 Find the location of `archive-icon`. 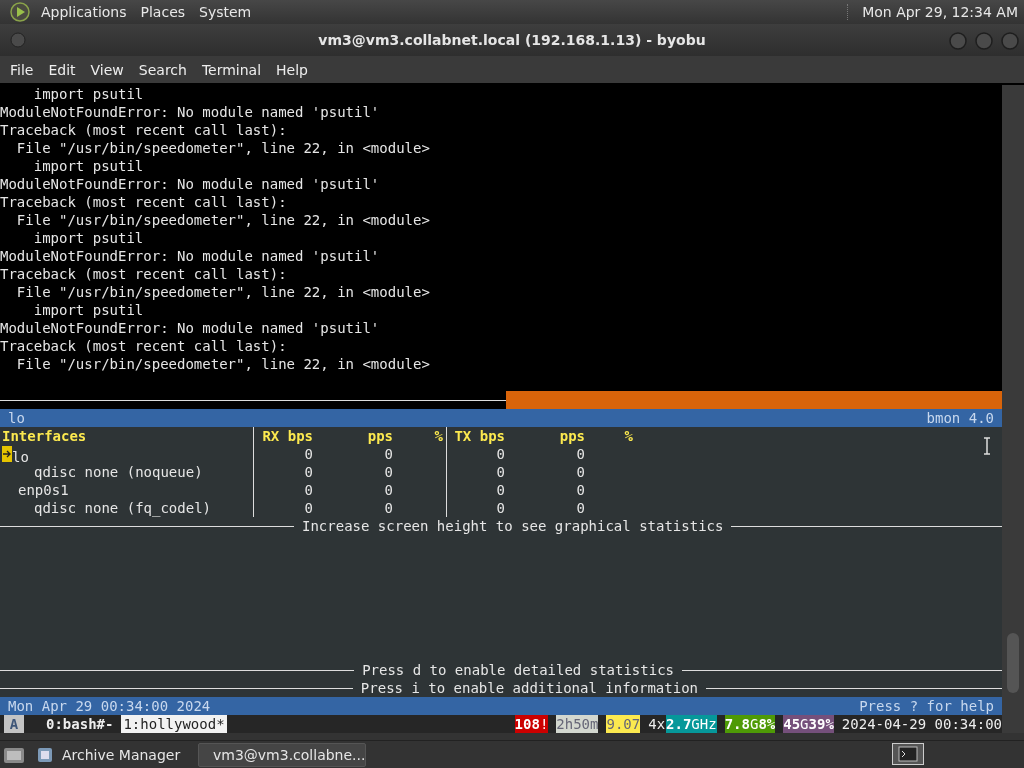

archive-icon is located at coordinates (45, 754).